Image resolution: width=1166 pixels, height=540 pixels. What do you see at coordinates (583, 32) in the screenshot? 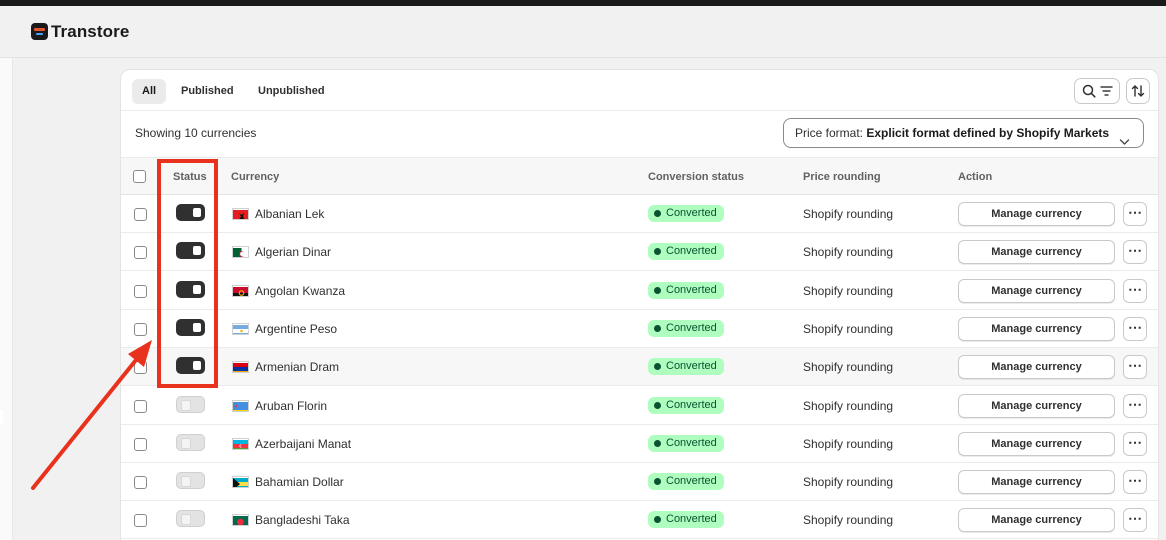
I see `app-header: Transtore` at bounding box center [583, 32].